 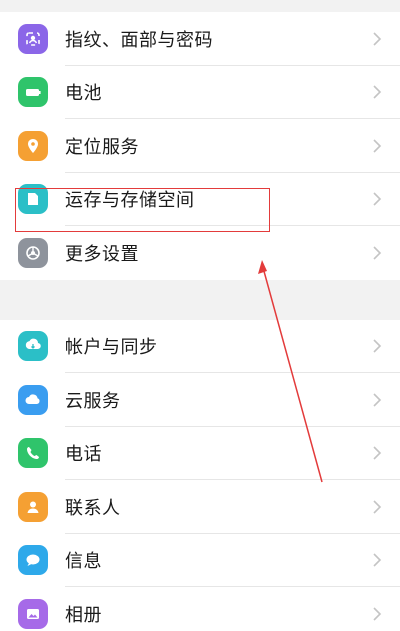 What do you see at coordinates (33, 453) in the screenshot?
I see `phone-icon` at bounding box center [33, 453].